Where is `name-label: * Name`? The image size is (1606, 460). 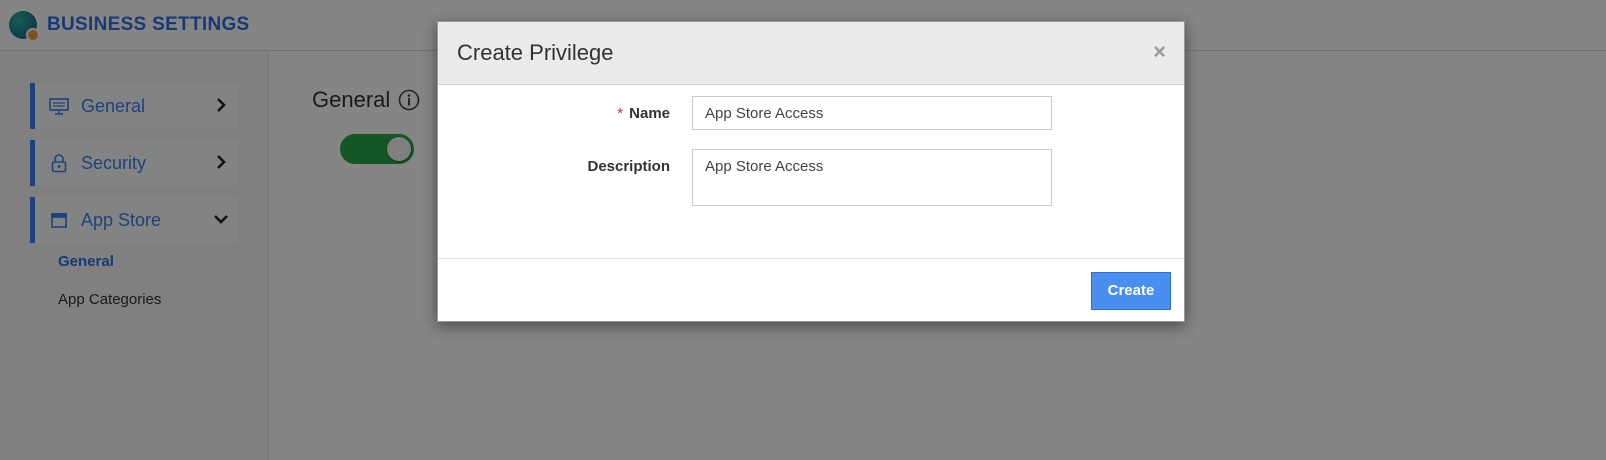
name-label: * Name is located at coordinates (643, 113).